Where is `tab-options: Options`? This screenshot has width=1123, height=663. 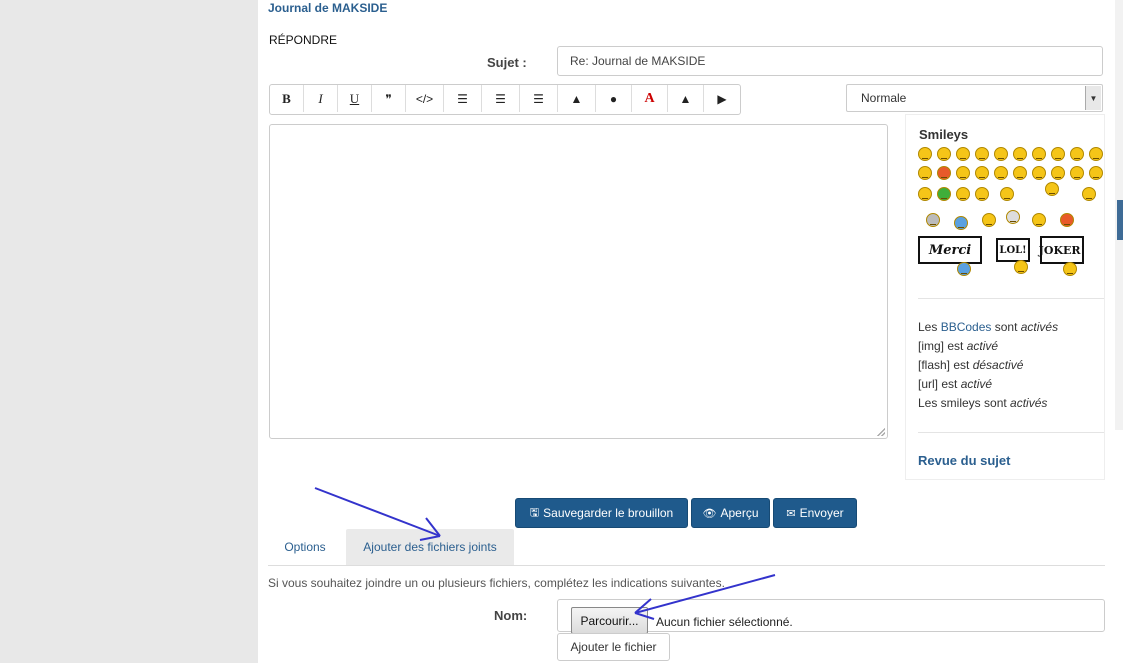
tab-options: Options is located at coordinates (305, 547).